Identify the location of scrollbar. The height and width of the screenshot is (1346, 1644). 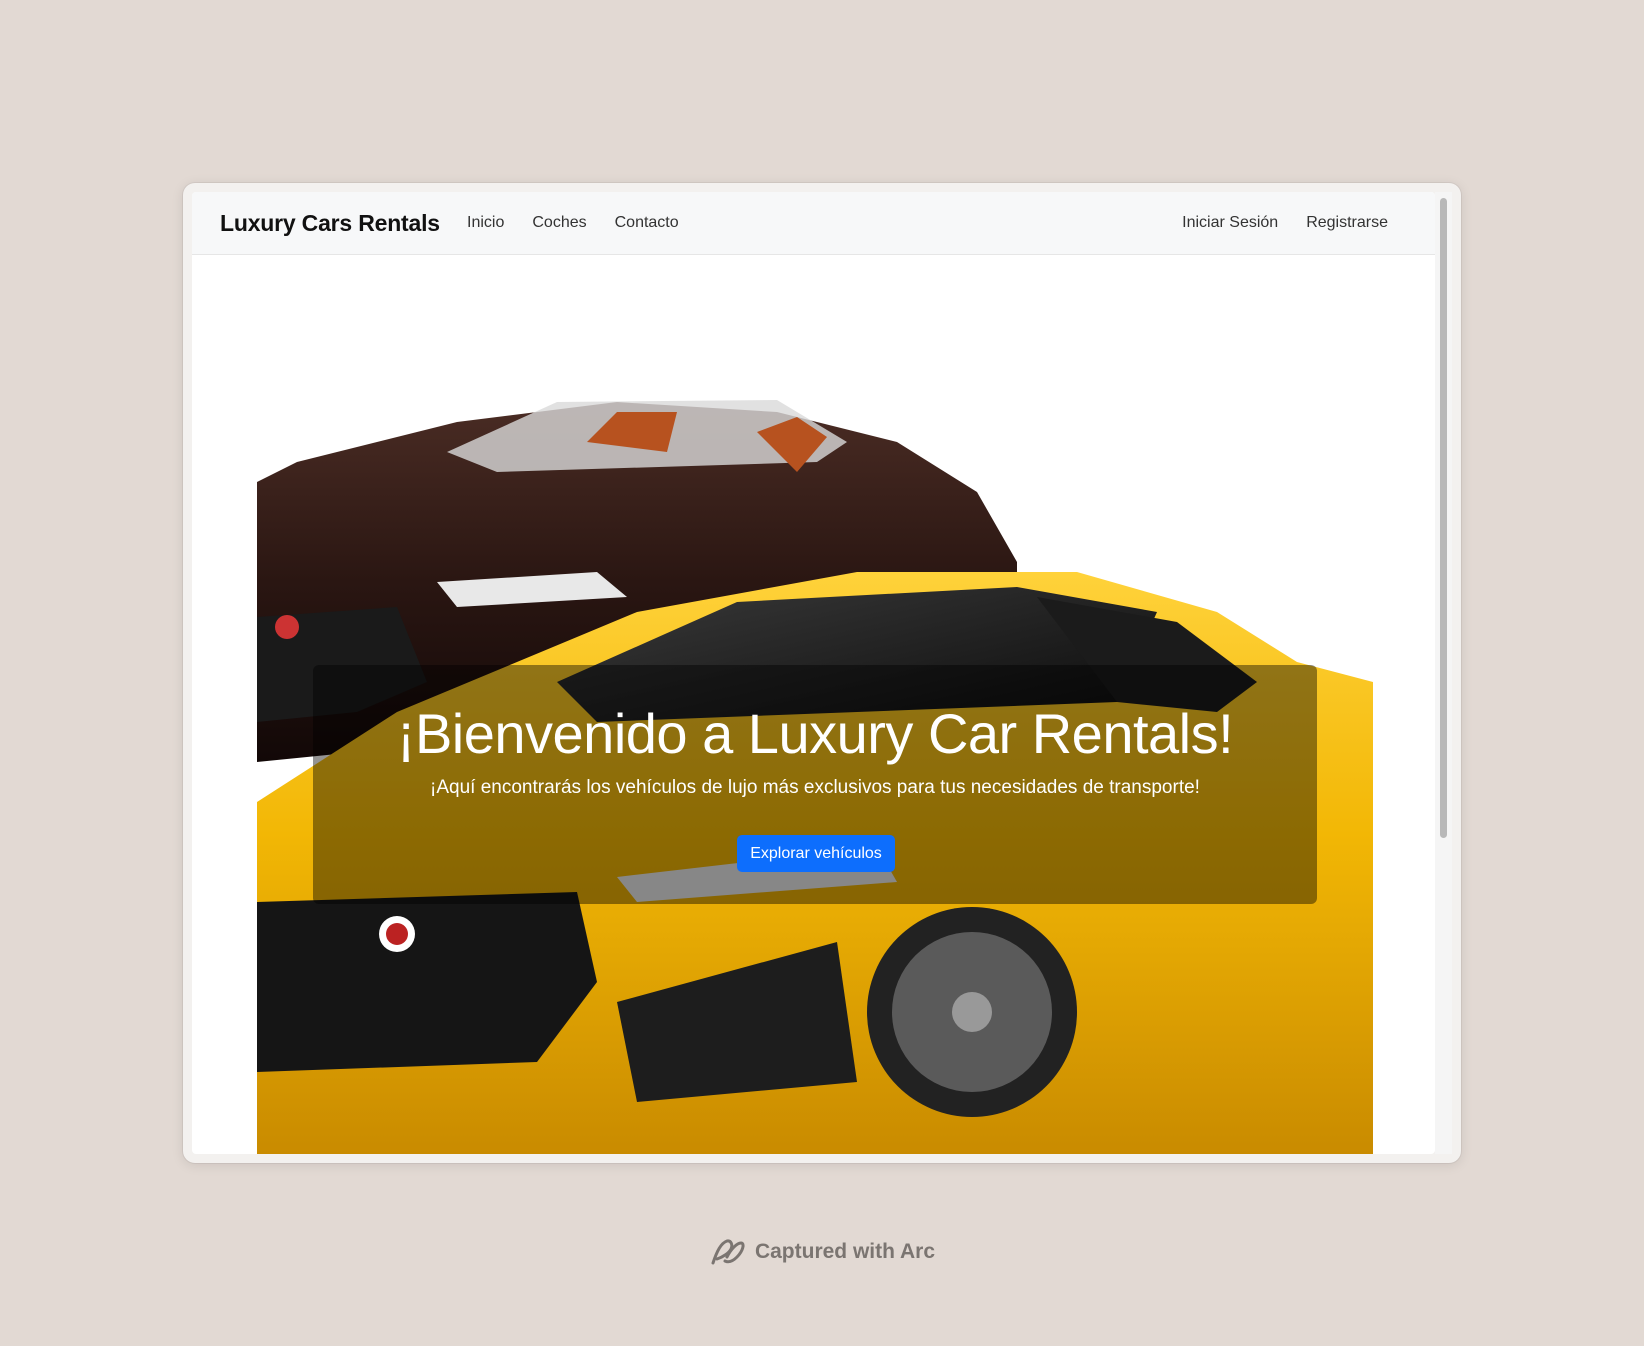
(1443, 673).